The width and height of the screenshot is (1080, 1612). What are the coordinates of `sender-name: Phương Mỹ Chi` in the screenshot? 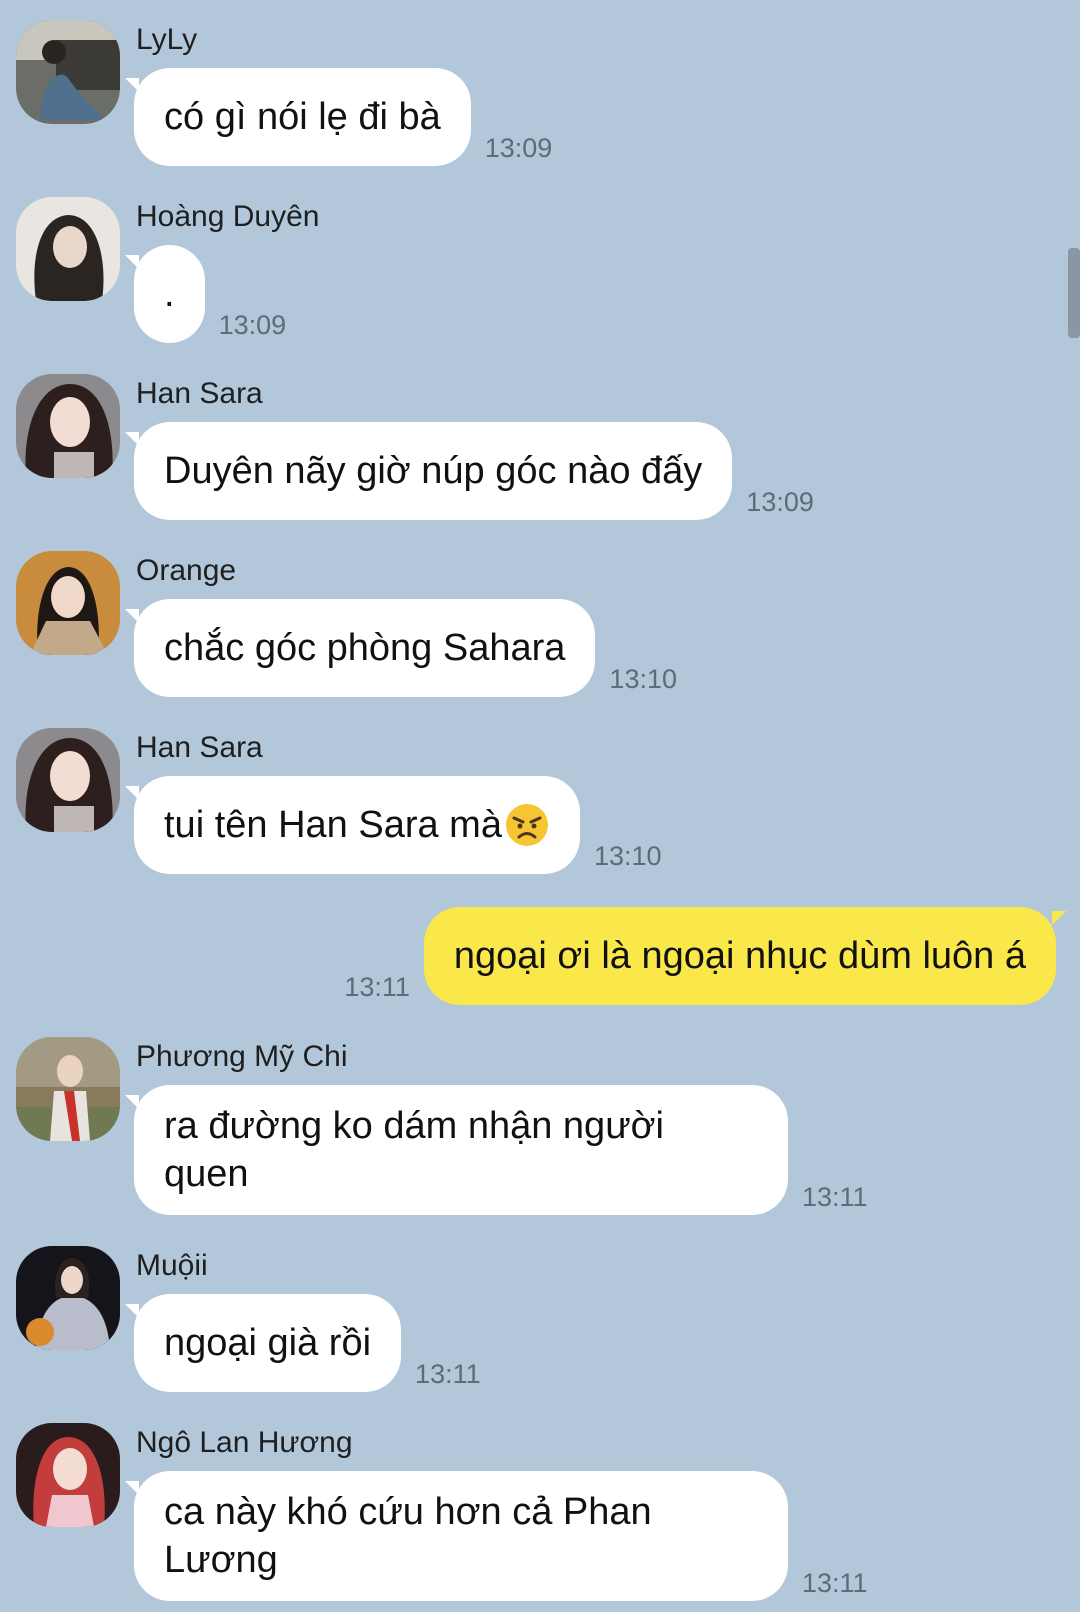 It's located at (242, 1056).